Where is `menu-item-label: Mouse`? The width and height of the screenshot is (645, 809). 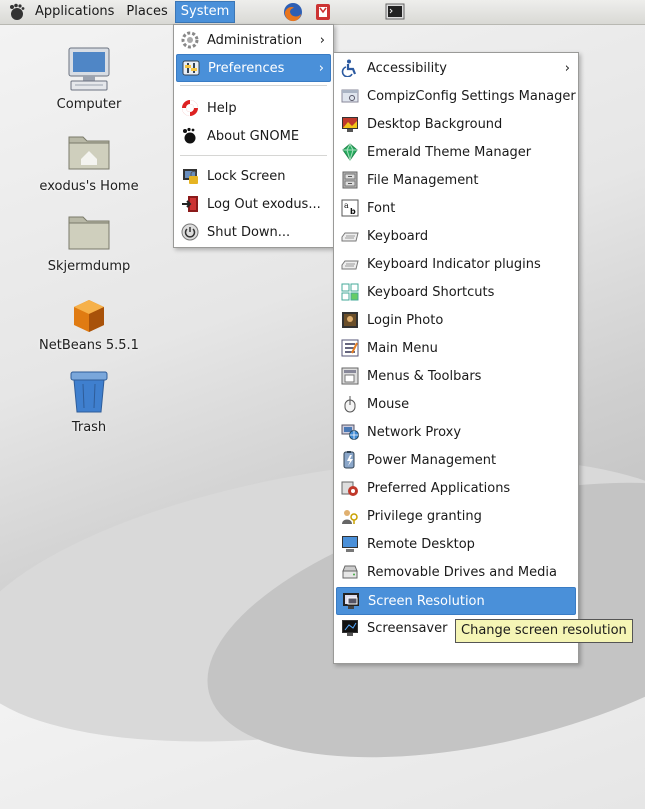 menu-item-label: Mouse is located at coordinates (388, 404).